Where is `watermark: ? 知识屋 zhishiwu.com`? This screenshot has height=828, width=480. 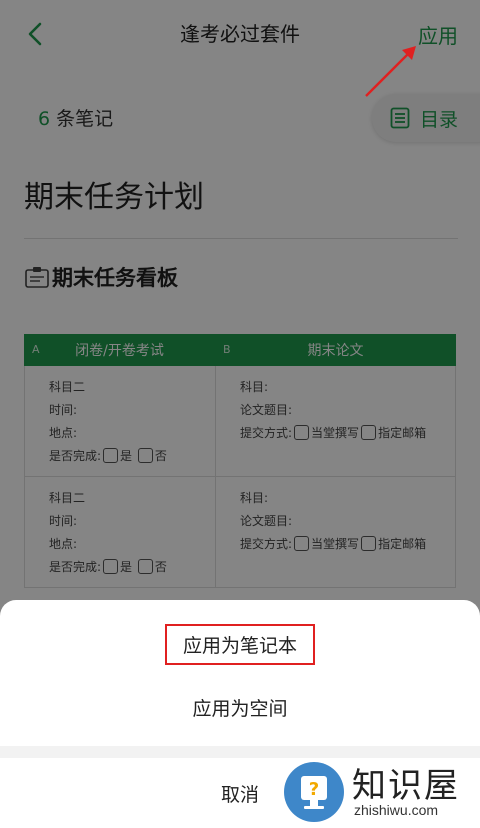
watermark: ? 知识屋 zhishiwu.com is located at coordinates (380, 793).